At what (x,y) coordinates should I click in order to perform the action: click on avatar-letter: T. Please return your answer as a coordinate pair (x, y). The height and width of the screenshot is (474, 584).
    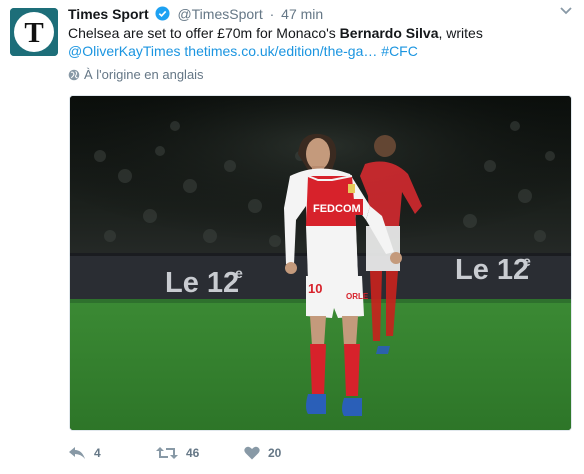
    Looking at the image, I should click on (33, 33).